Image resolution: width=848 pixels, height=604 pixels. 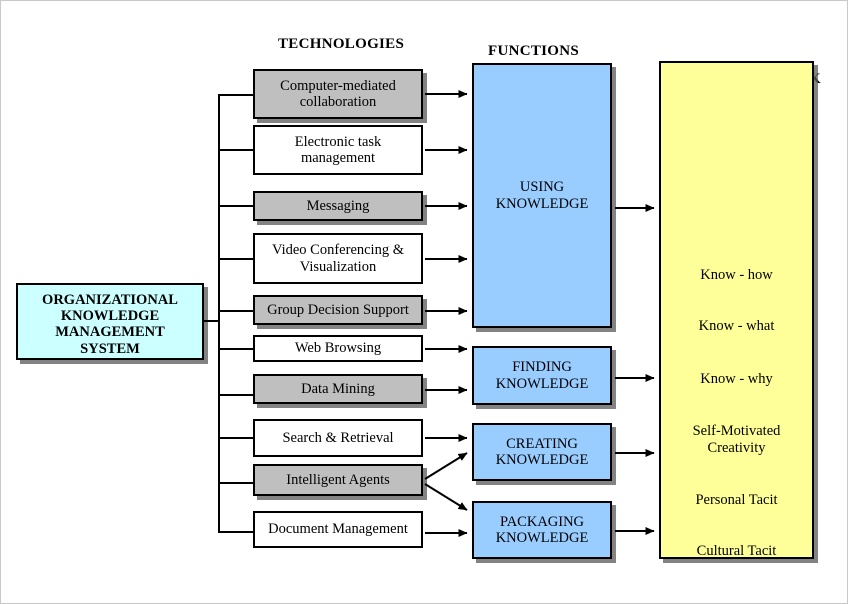 I want to click on tech-6-line1: Web Browsing, so click(x=338, y=348).